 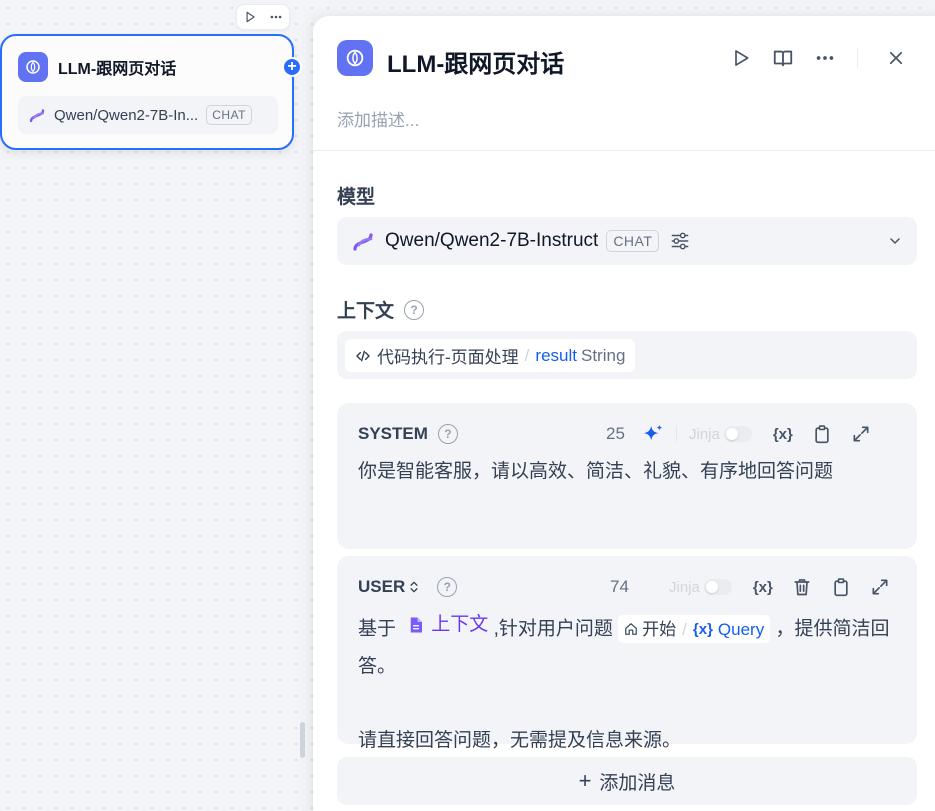 I want to click on system-prompt-tools: Jinja {x}, so click(x=757, y=434).